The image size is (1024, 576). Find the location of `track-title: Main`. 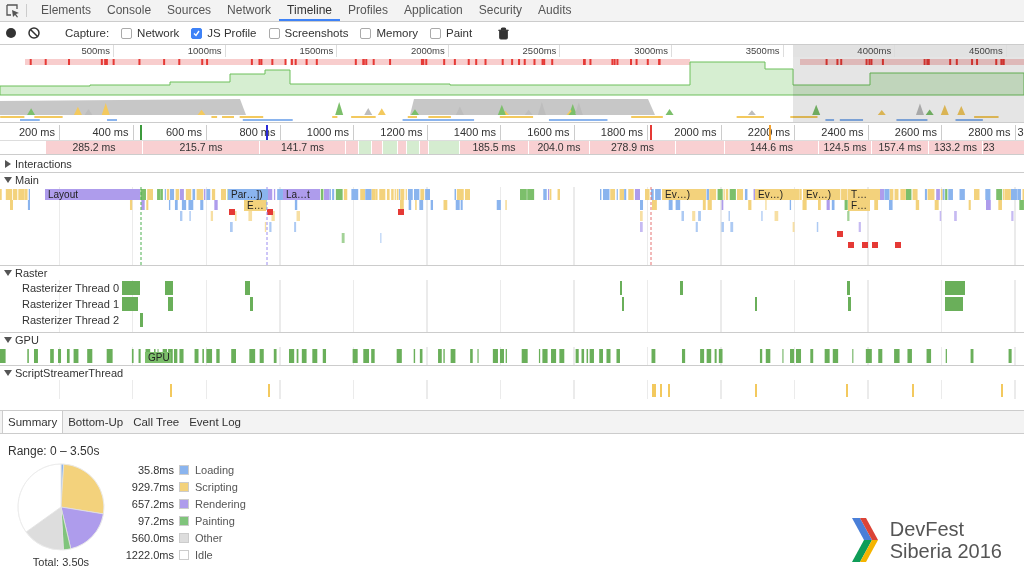

track-title: Main is located at coordinates (27, 180).